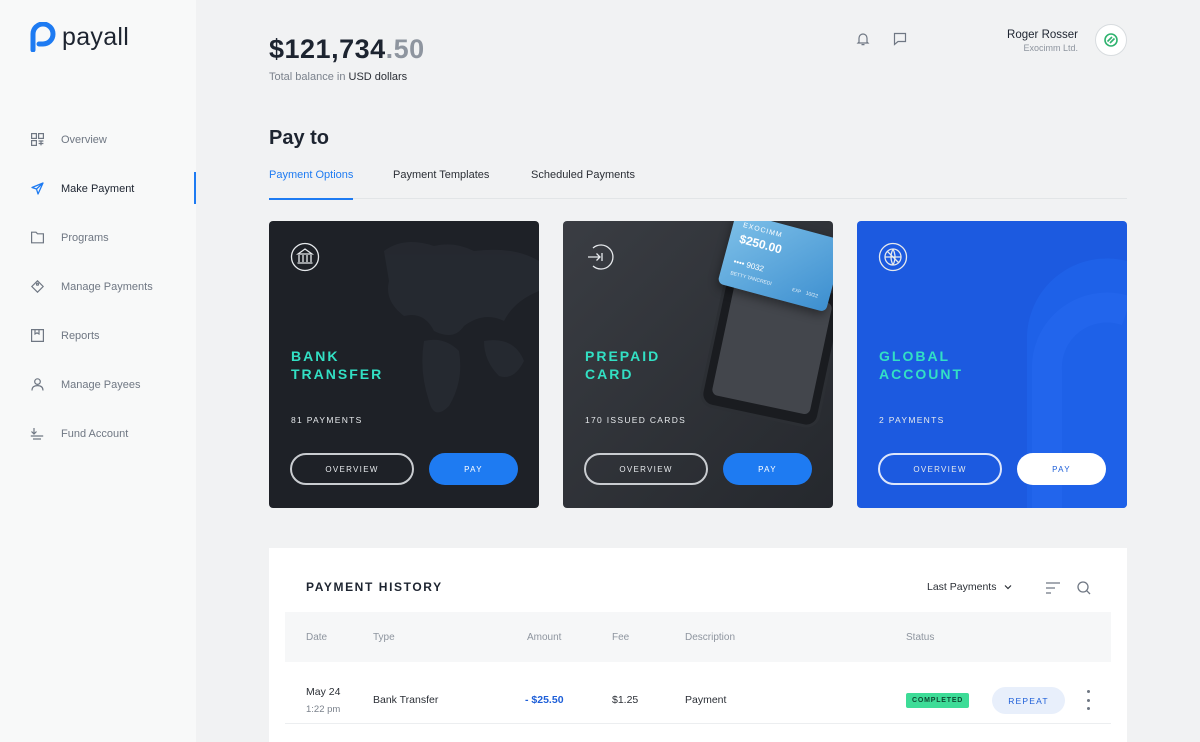 Image resolution: width=1200 pixels, height=742 pixels. What do you see at coordinates (37, 385) in the screenshot?
I see `user-icon` at bounding box center [37, 385].